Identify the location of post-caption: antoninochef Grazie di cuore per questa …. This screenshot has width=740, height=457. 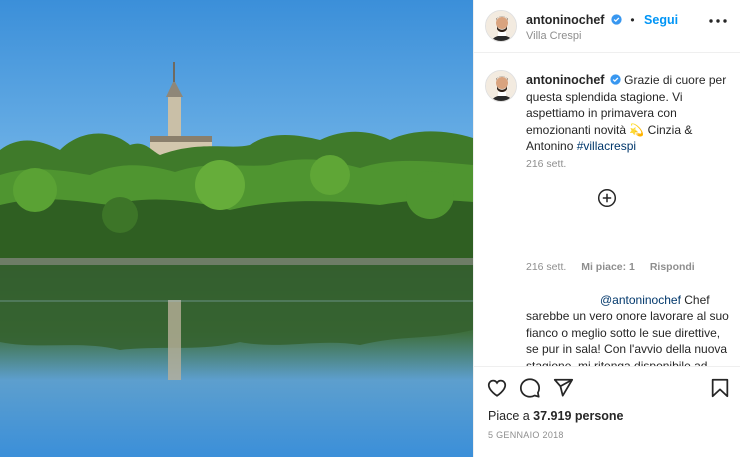
(628, 113).